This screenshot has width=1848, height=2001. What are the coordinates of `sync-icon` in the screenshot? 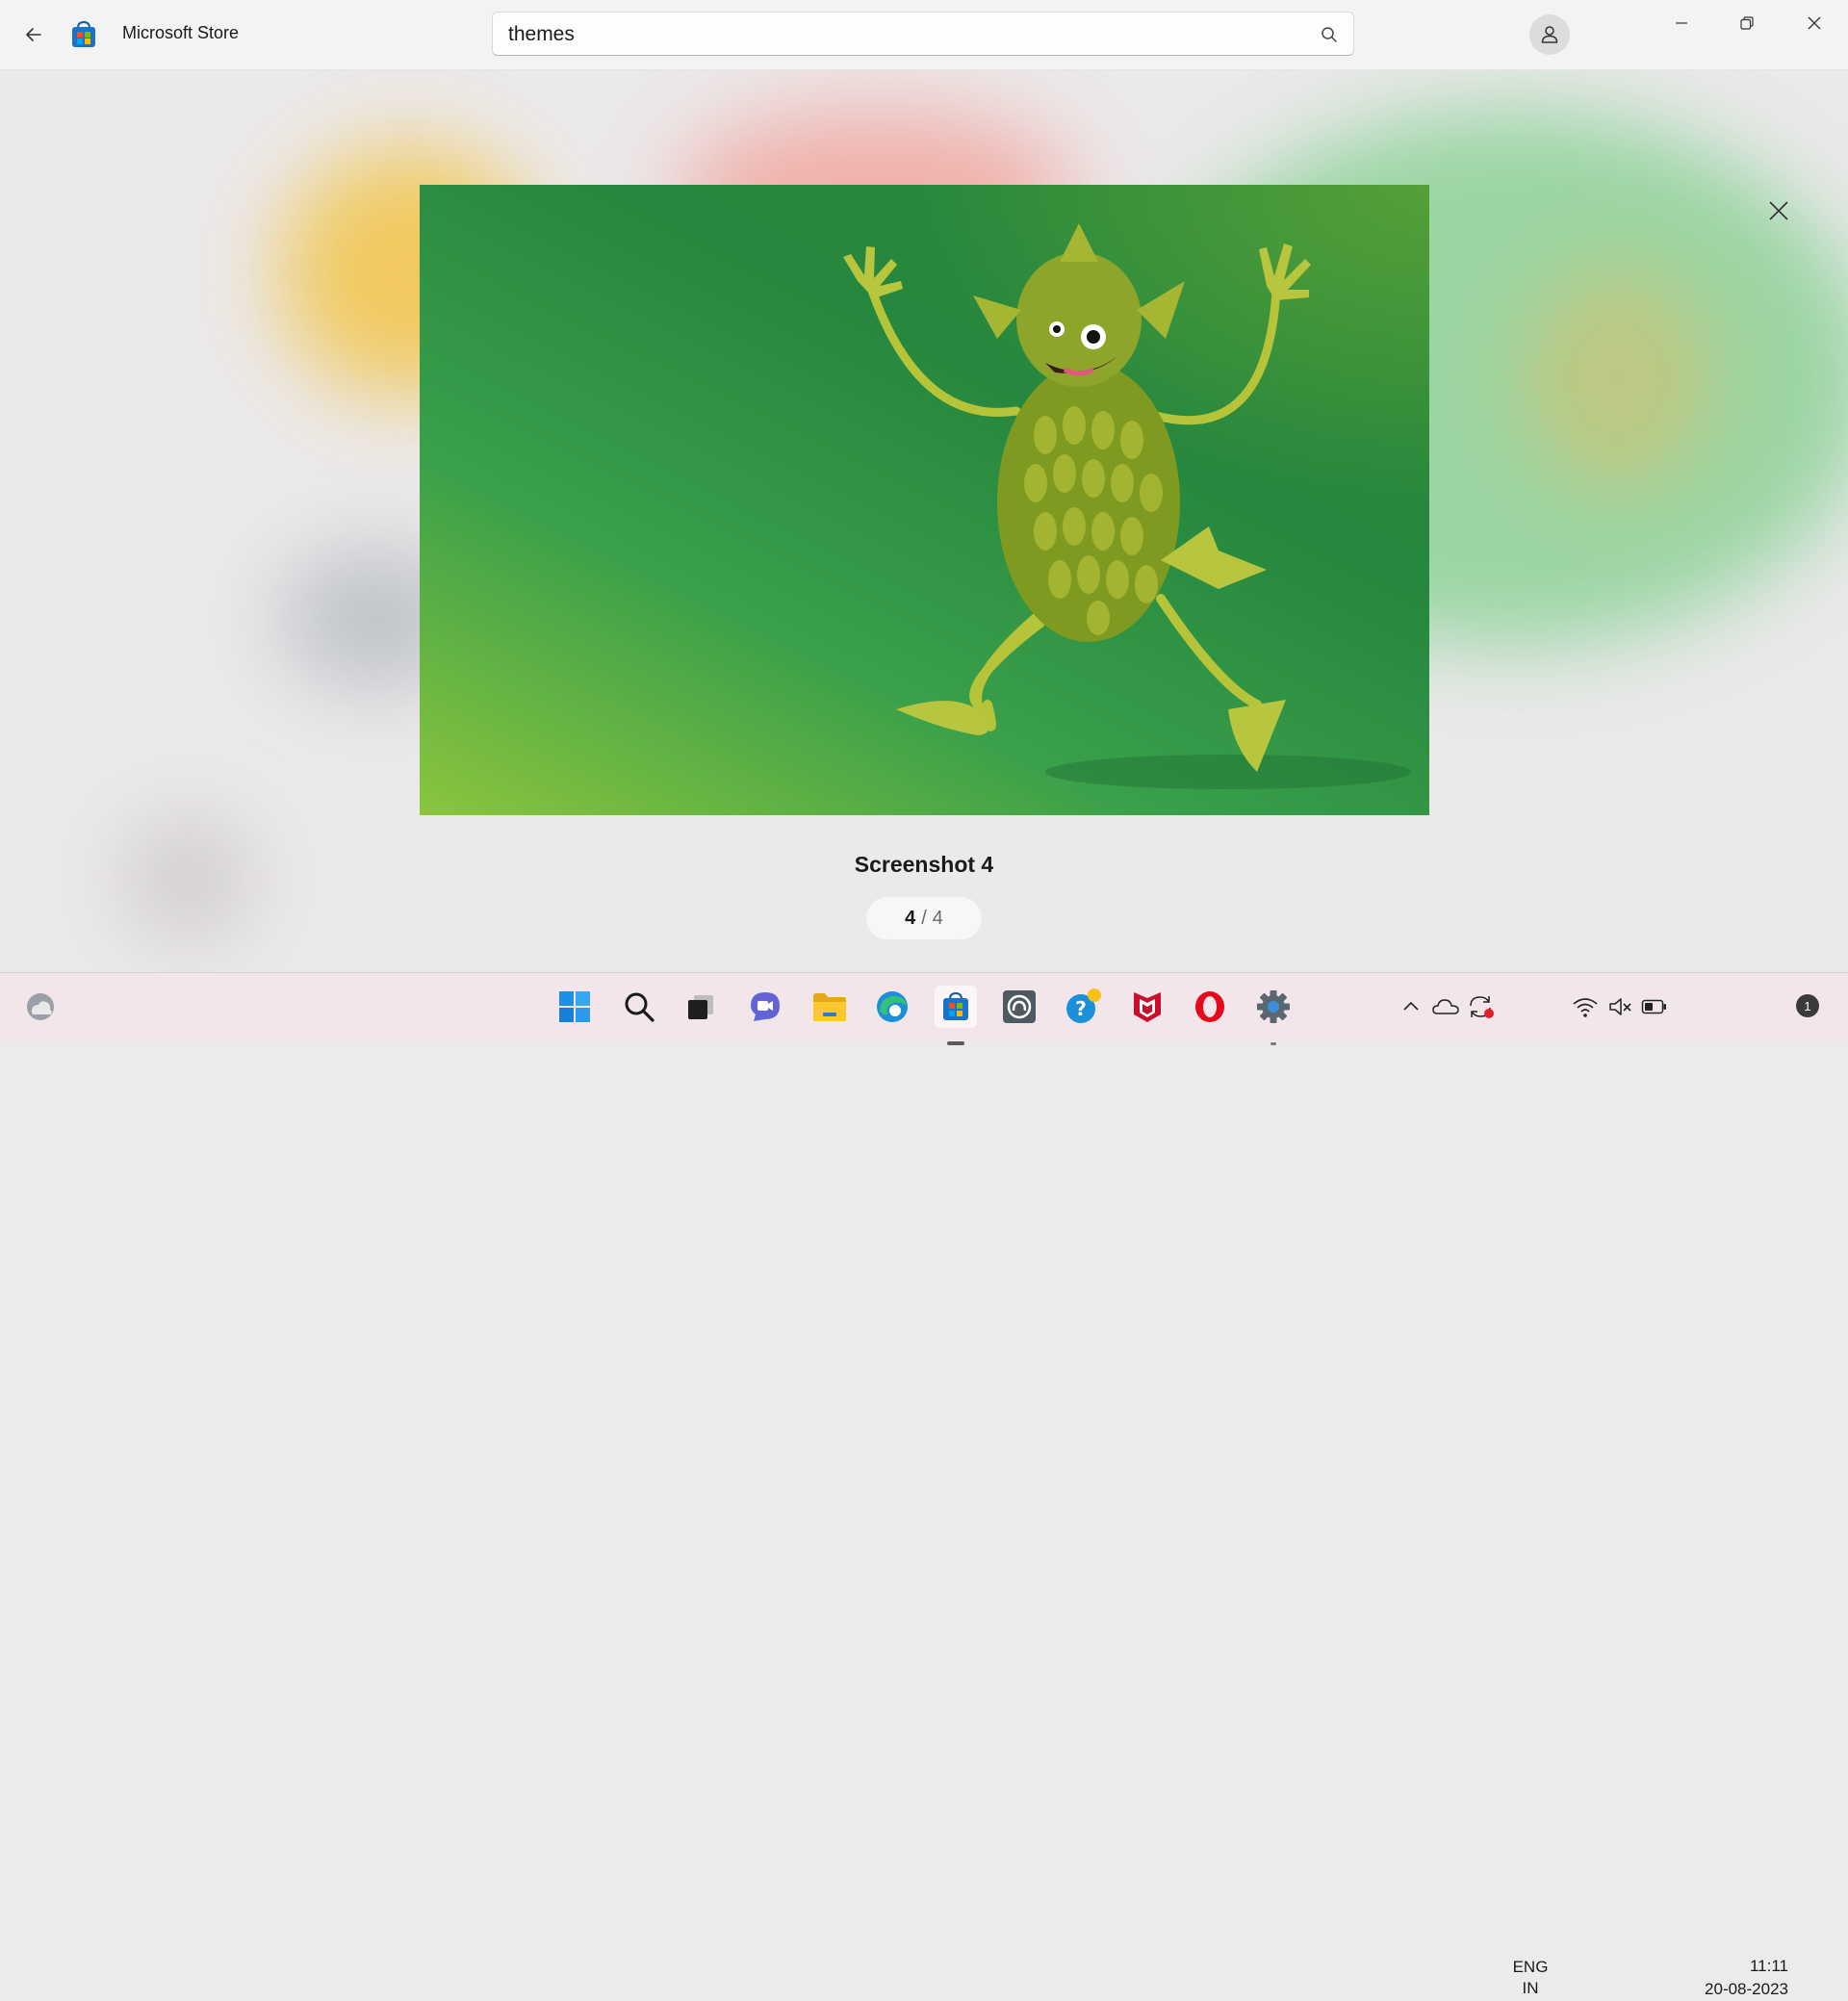 It's located at (1482, 1007).